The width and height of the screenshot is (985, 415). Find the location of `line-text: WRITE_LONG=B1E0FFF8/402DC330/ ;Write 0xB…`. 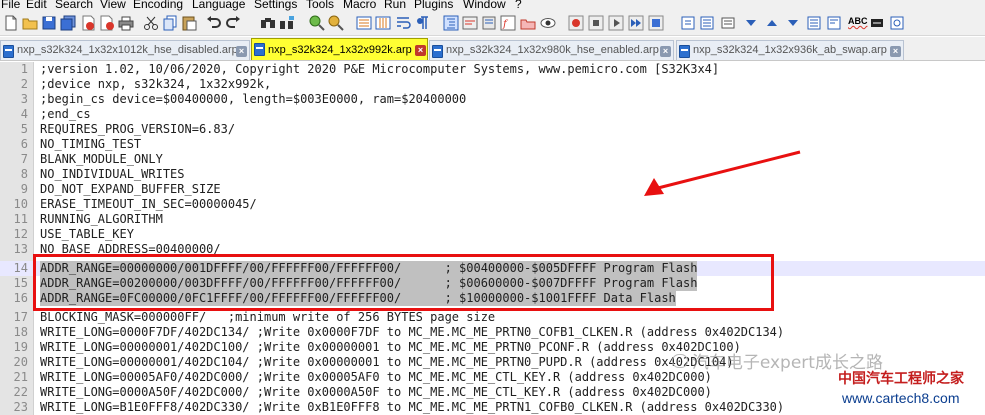

line-text: WRITE_LONG=B1E0FFF8/402DC330/ ;Write 0xB… is located at coordinates (412, 407).